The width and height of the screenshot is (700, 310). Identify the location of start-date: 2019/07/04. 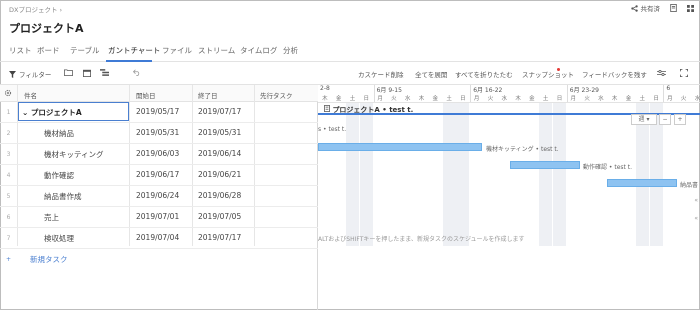
(157, 237).